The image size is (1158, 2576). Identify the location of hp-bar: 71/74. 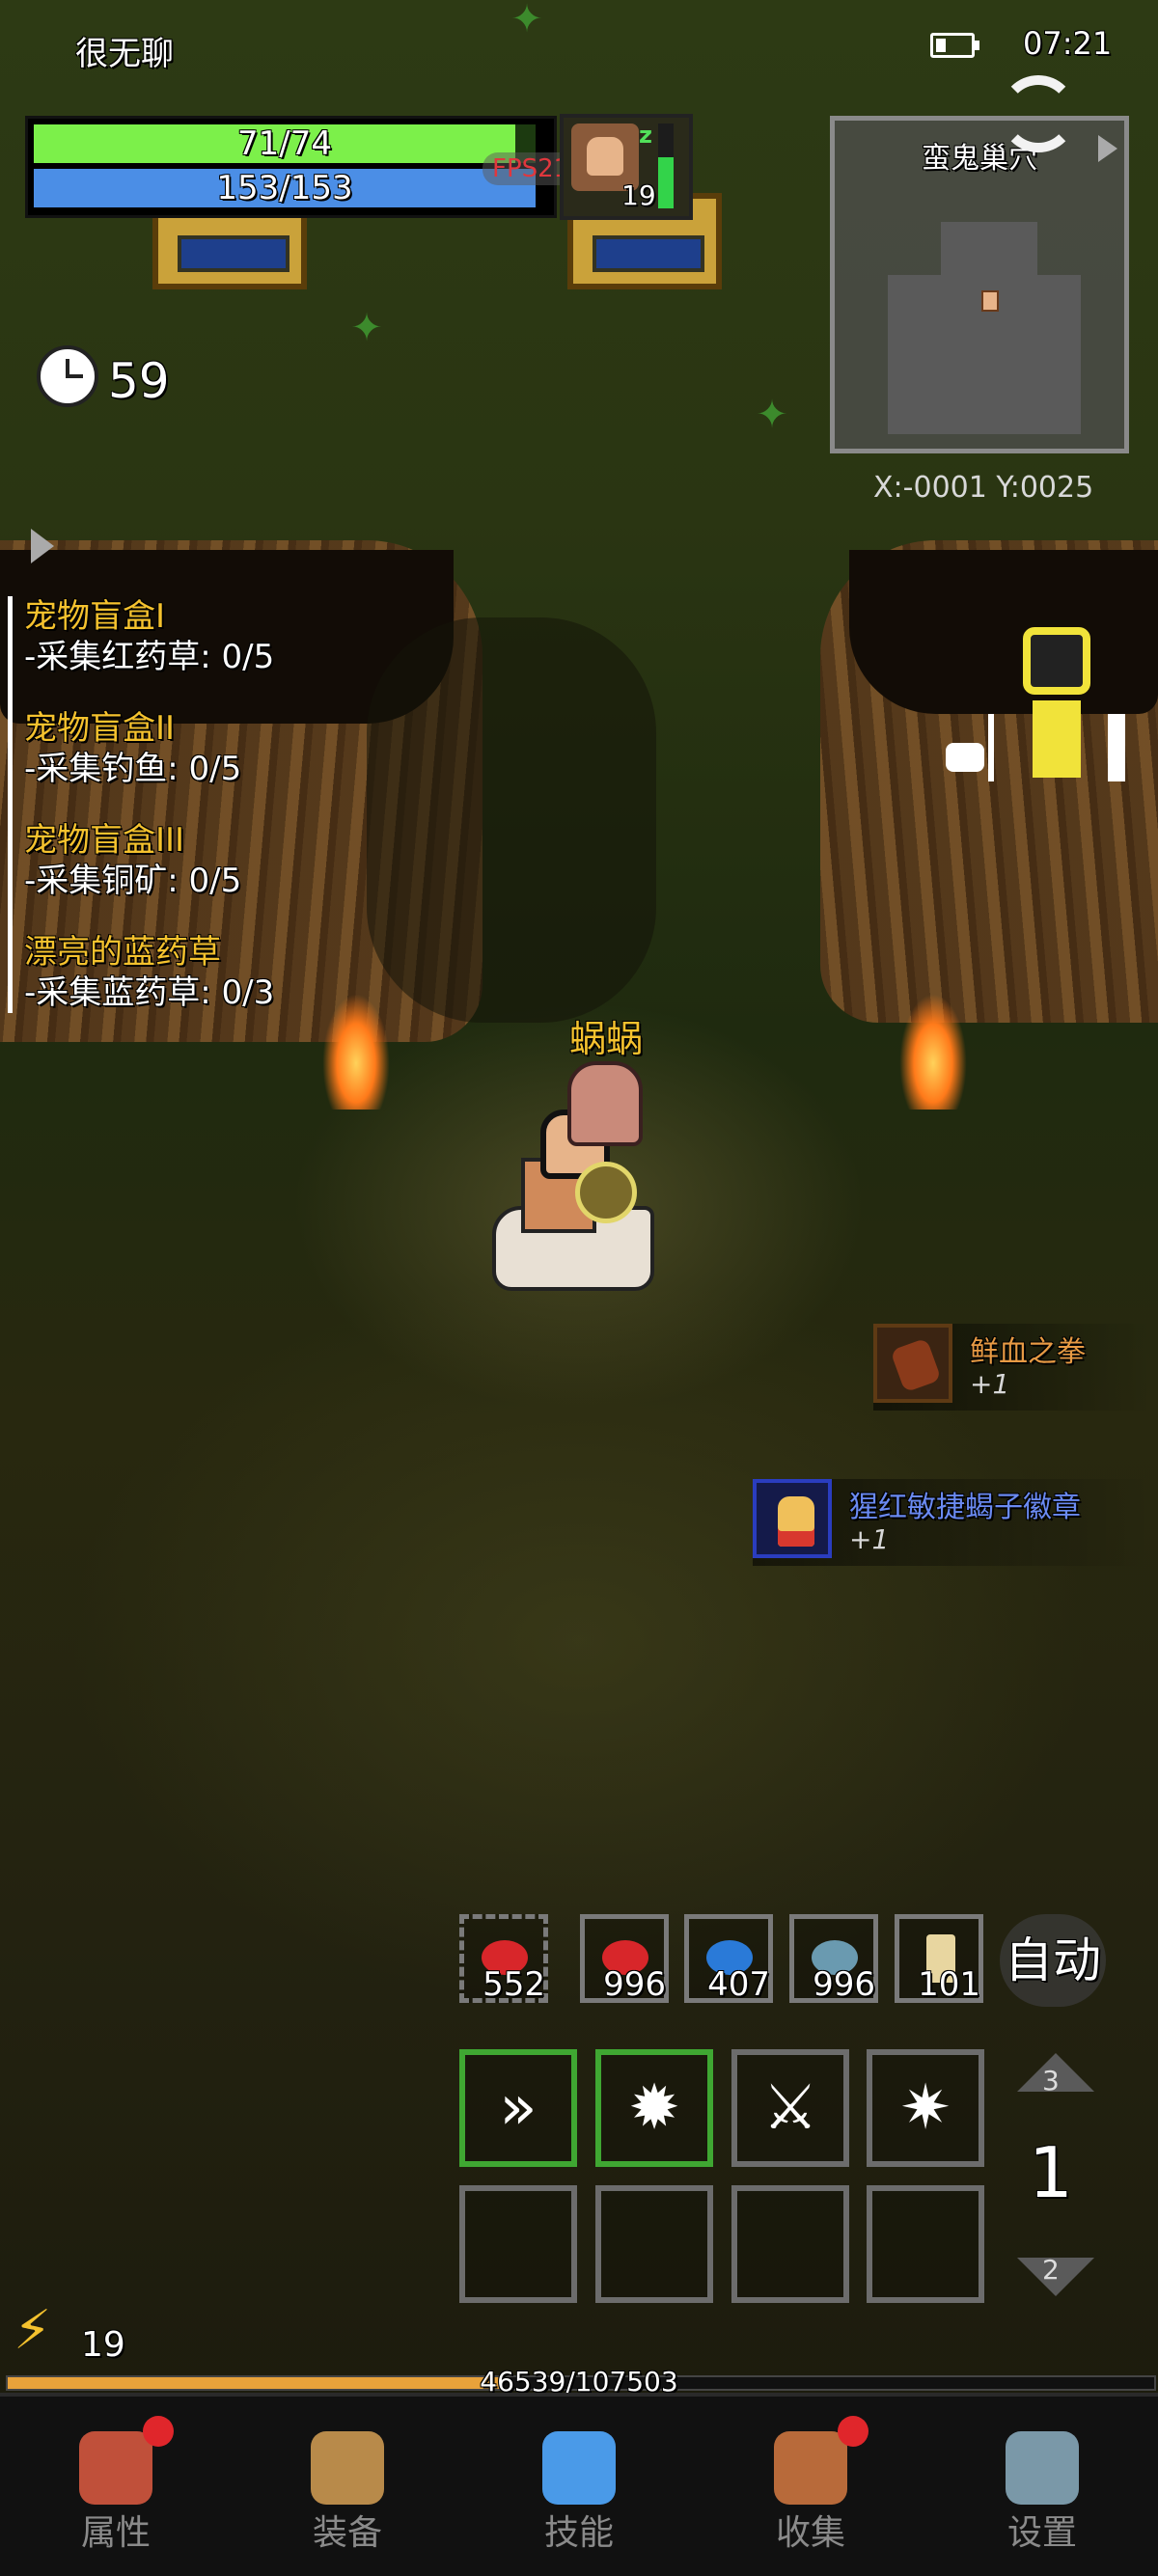
(285, 144).